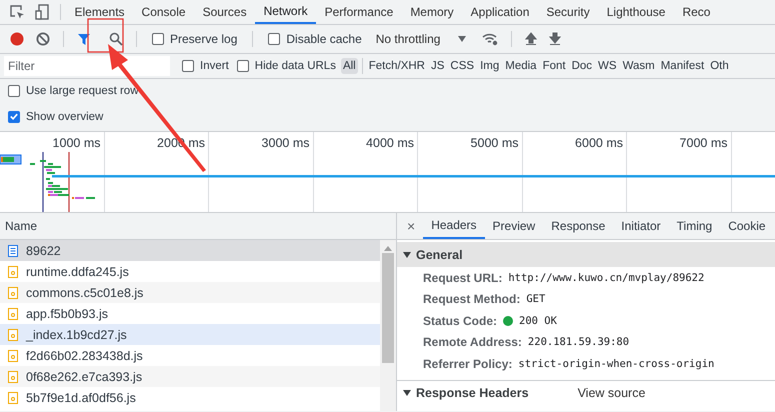  What do you see at coordinates (190, 334) in the screenshot?
I see `request-row: _index.1b9cd27.js` at bounding box center [190, 334].